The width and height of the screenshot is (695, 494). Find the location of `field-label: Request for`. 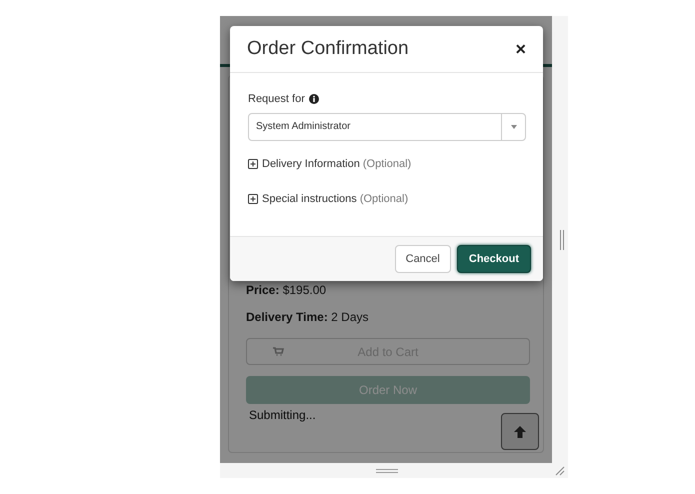

field-label: Request for is located at coordinates (276, 99).